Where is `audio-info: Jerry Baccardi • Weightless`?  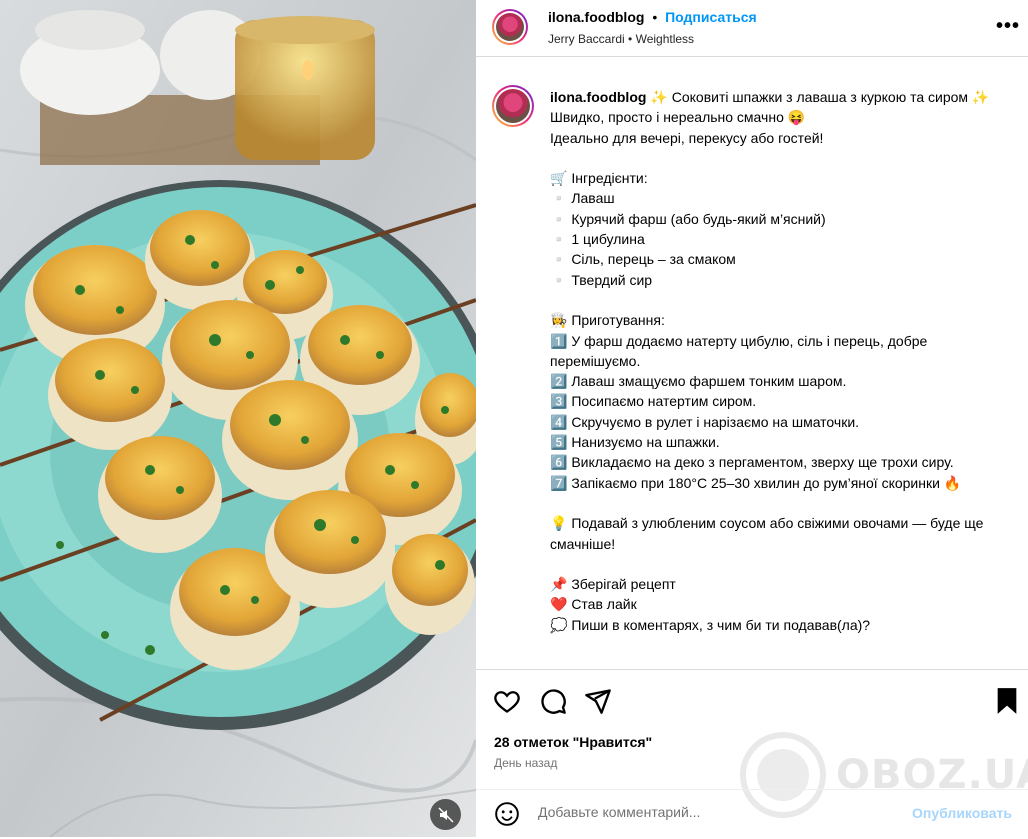
audio-info: Jerry Baccardi • Weightless is located at coordinates (621, 39).